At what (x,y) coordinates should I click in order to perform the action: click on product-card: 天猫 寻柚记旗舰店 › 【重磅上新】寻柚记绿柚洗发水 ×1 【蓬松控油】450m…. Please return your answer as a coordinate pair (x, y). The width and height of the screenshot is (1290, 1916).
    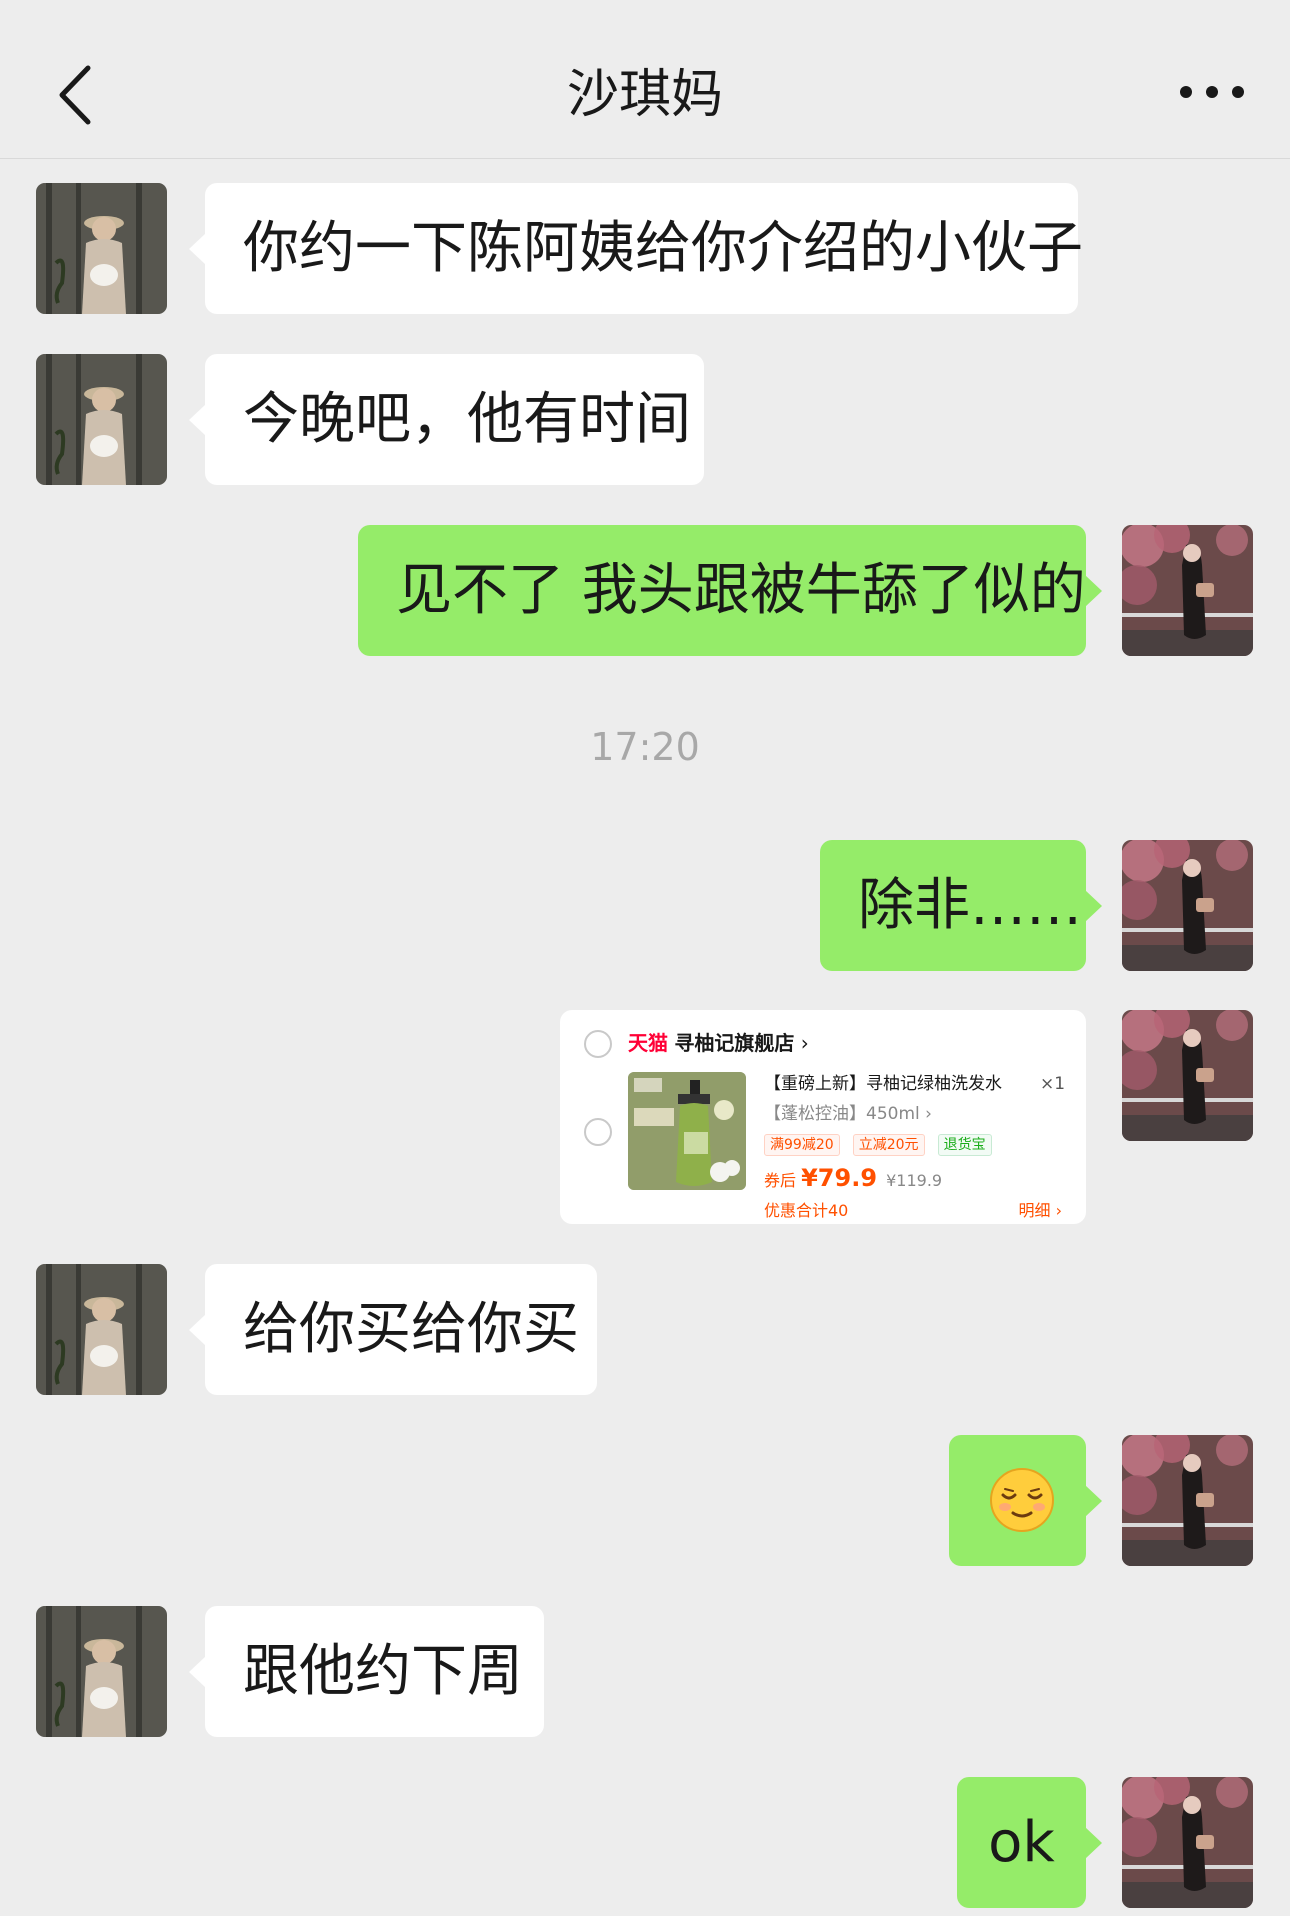
    Looking at the image, I should click on (823, 1117).